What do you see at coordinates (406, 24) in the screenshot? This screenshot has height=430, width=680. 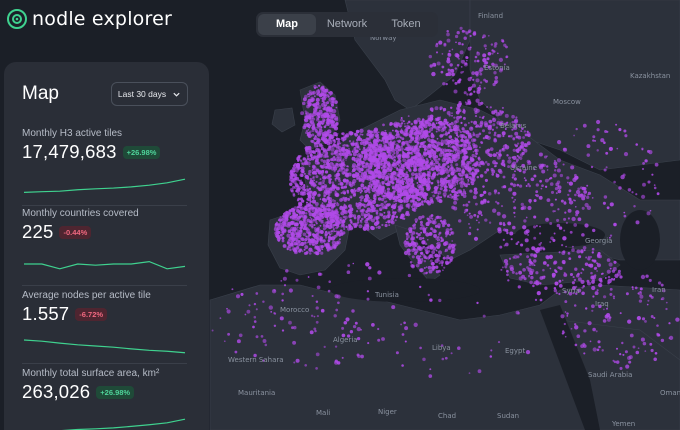 I see `tab-token: Token` at bounding box center [406, 24].